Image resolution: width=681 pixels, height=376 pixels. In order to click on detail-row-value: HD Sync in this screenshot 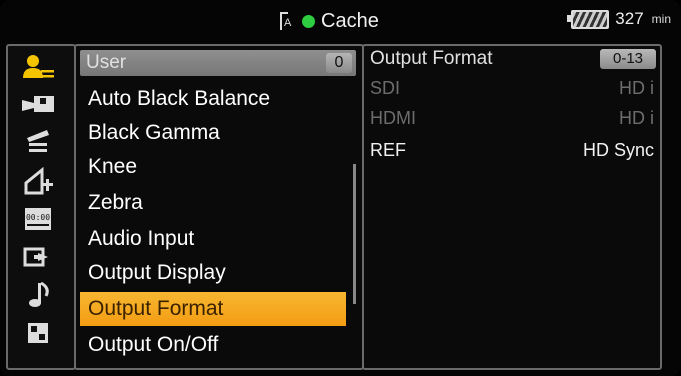, I will do `click(618, 150)`.